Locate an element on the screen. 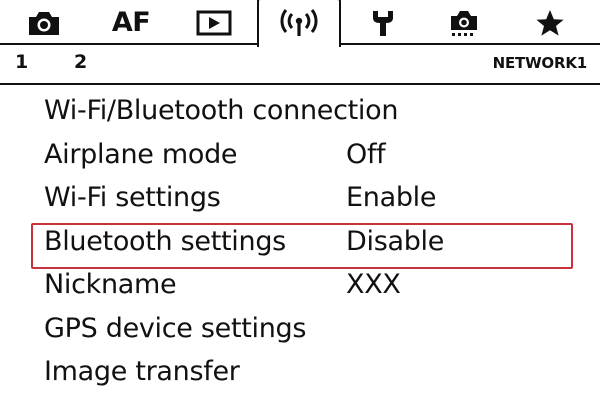 This screenshot has width=600, height=400. menu-item-gps-device-settings: GPS device settings is located at coordinates (300, 331).